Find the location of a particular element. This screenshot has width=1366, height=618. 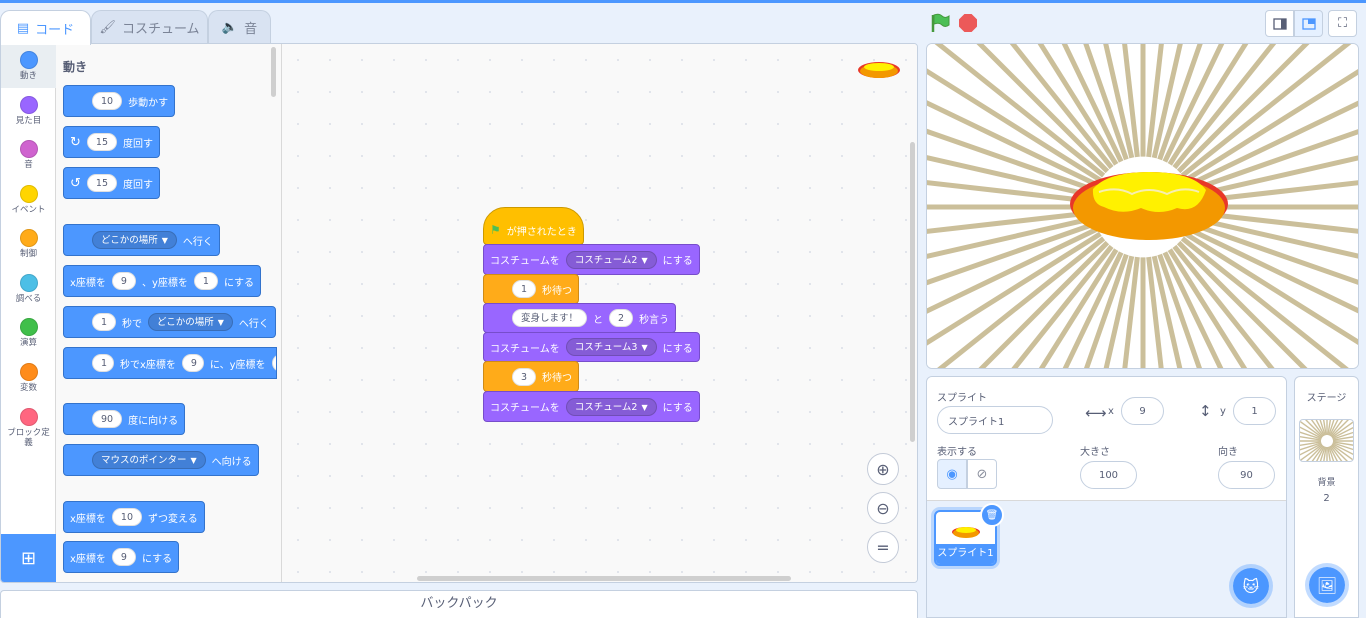

block-turn-right: ↻ 15 度回す is located at coordinates (111, 142).